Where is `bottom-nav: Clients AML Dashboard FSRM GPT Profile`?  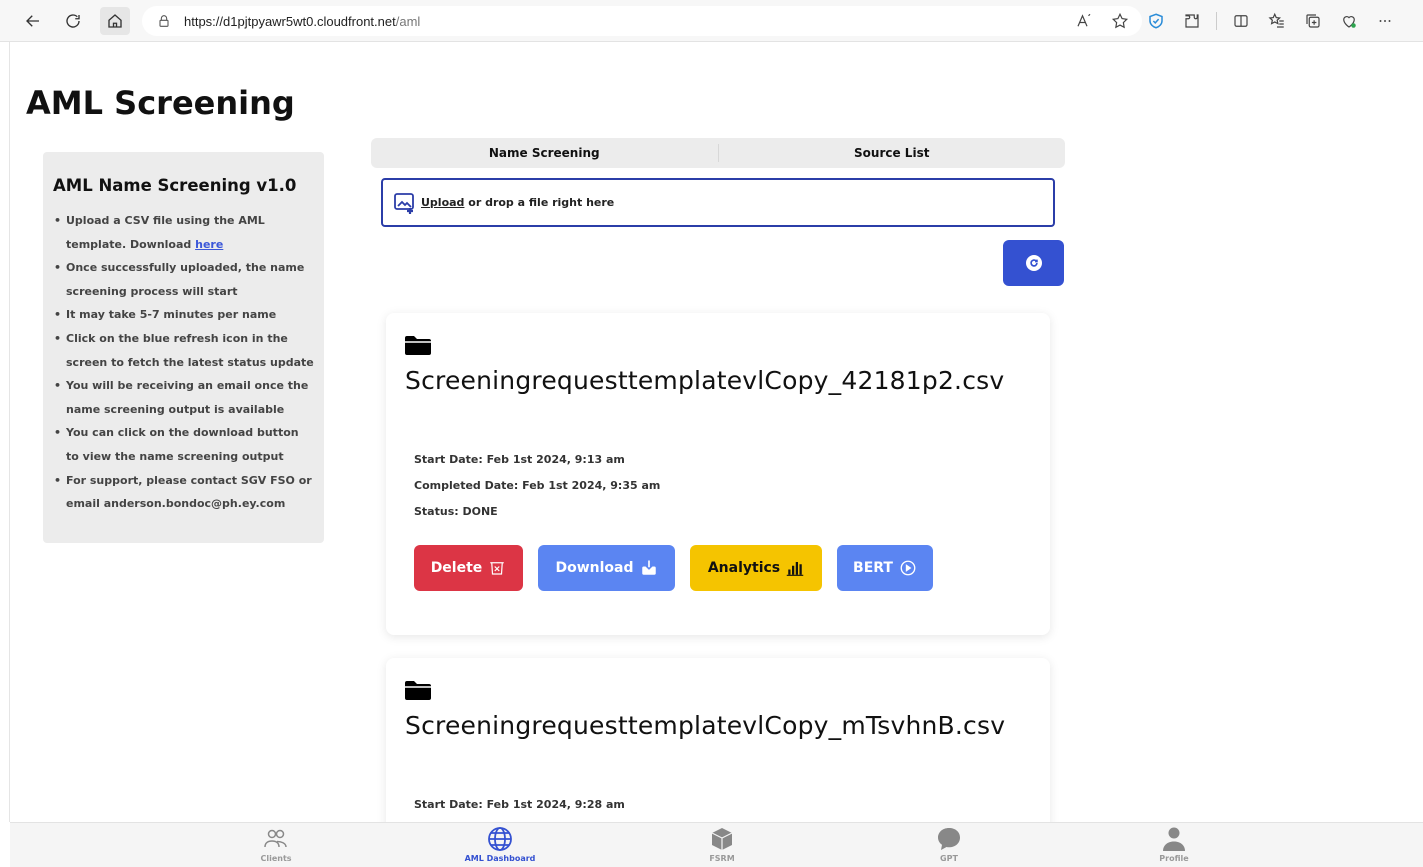 bottom-nav: Clients AML Dashboard FSRM GPT Profile is located at coordinates (716, 844).